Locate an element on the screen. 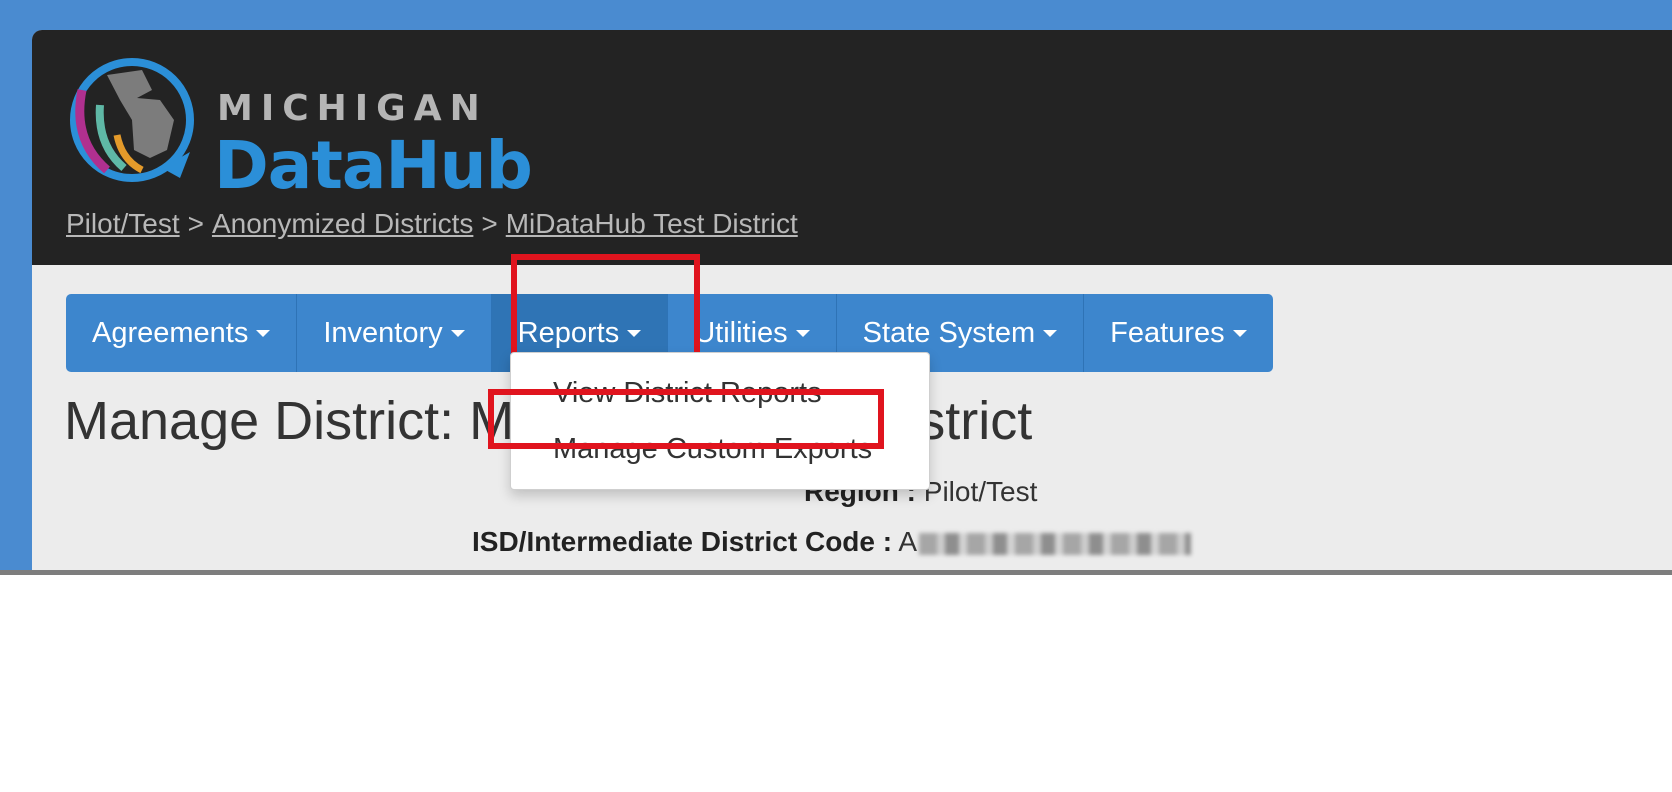 Image resolution: width=1672 pixels, height=792 pixels. michigan-map-arrows-icon is located at coordinates (132, 120).